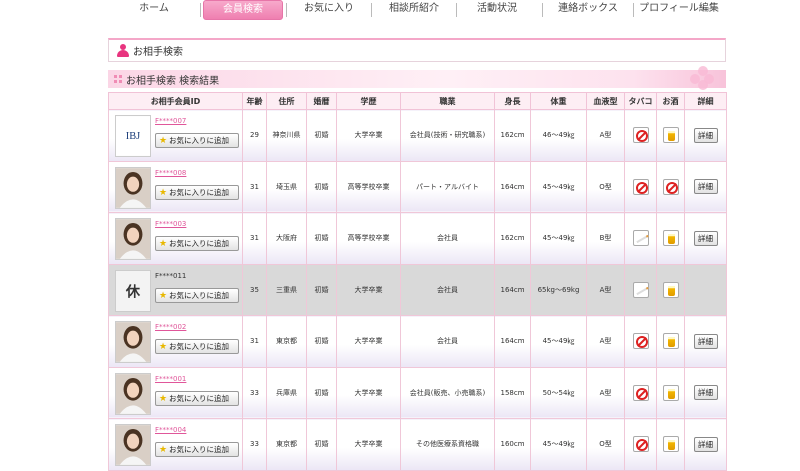 Image resolution: width=800 pixels, height=471 pixels. Describe the element at coordinates (133, 290) in the screenshot. I see `member-photo: 休` at that location.